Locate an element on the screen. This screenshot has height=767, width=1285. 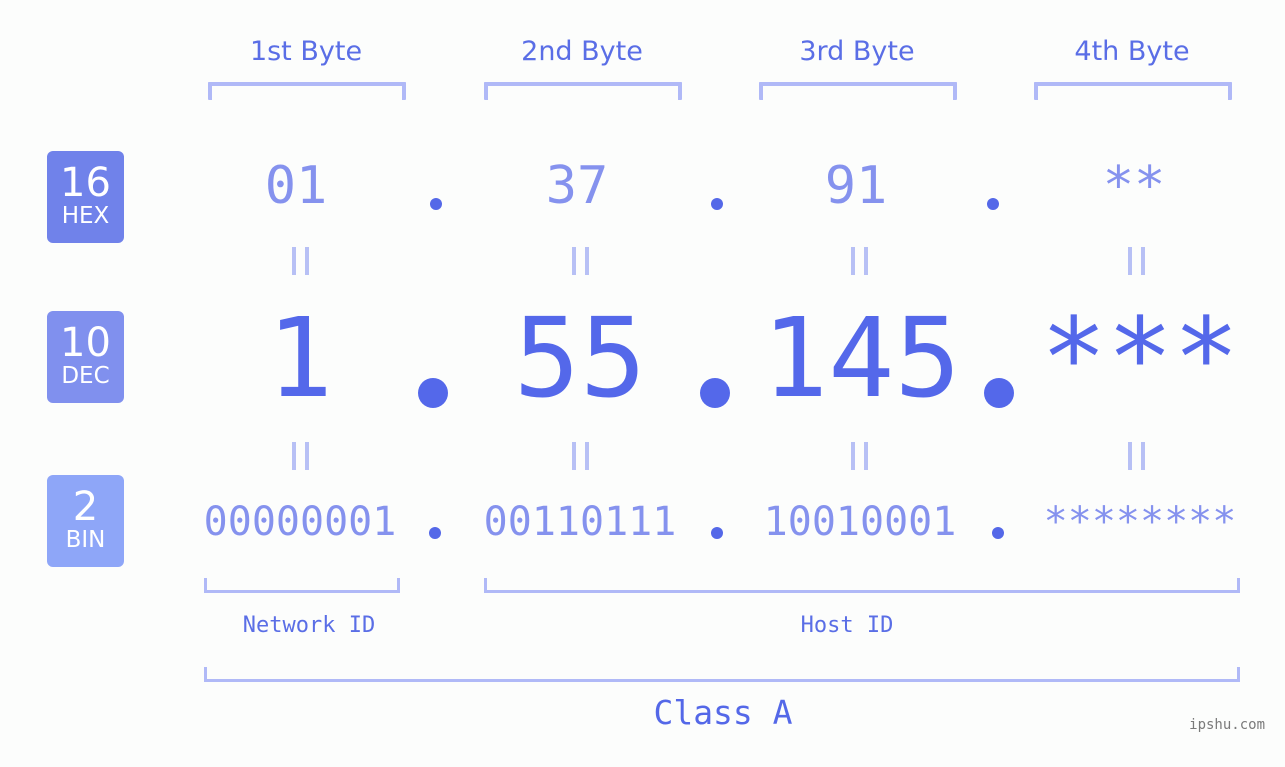
bin-byte-1: 00000001 is located at coordinates (300, 522).